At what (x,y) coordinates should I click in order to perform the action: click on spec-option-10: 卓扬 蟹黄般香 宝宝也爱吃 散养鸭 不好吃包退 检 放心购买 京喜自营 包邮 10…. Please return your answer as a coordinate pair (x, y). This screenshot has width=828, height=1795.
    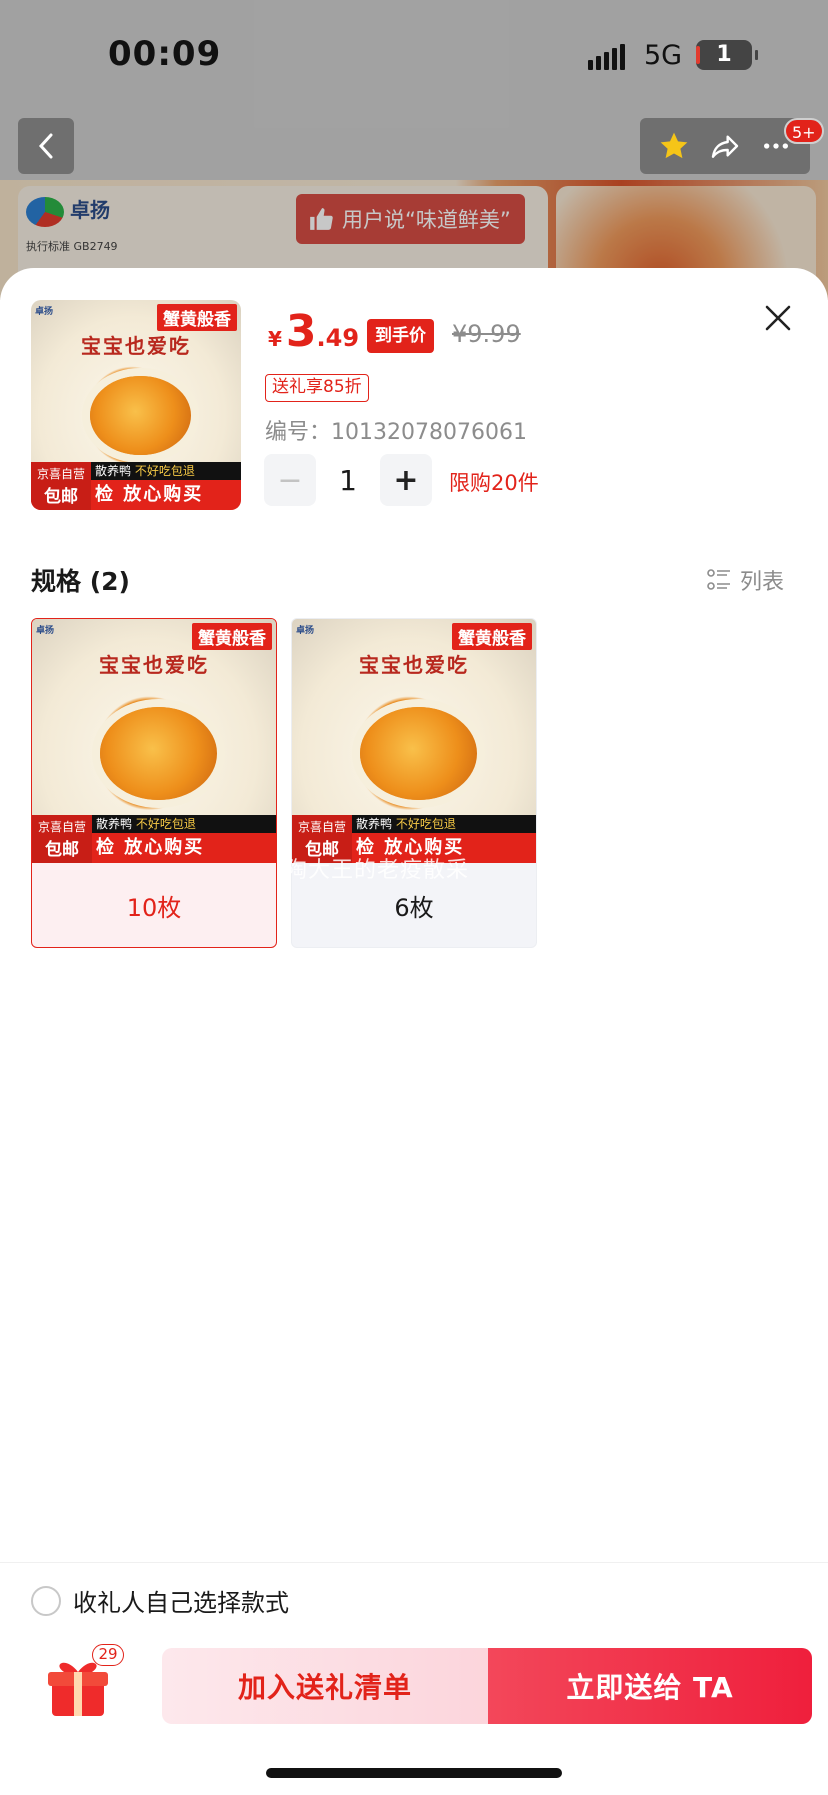
    Looking at the image, I should click on (154, 783).